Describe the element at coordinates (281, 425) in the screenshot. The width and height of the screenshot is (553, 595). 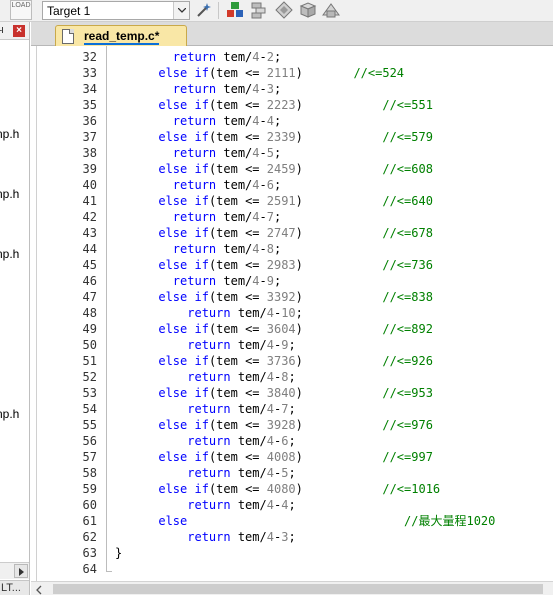
I see `number-token: 3928` at that location.